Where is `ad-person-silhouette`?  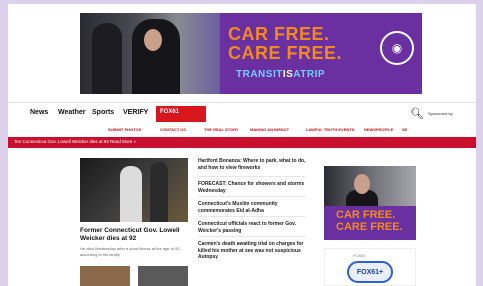 ad-person-silhouette is located at coordinates (107, 58).